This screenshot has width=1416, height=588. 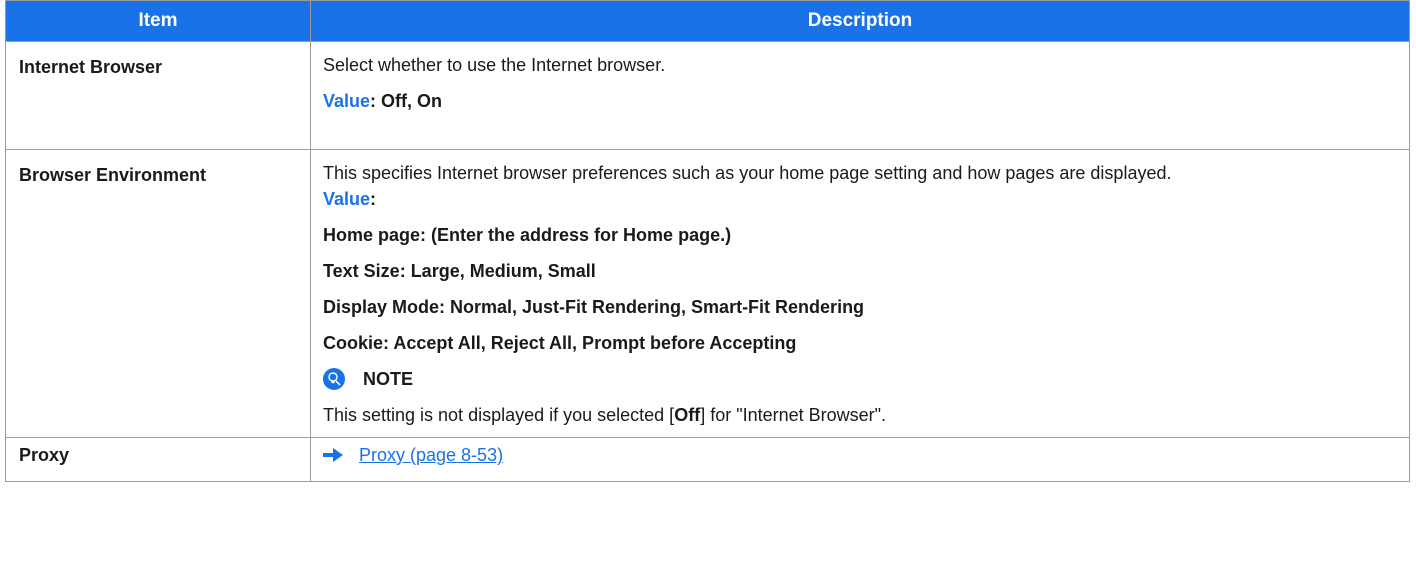 What do you see at coordinates (860, 199) in the screenshot?
I see `value-line: Value:` at bounding box center [860, 199].